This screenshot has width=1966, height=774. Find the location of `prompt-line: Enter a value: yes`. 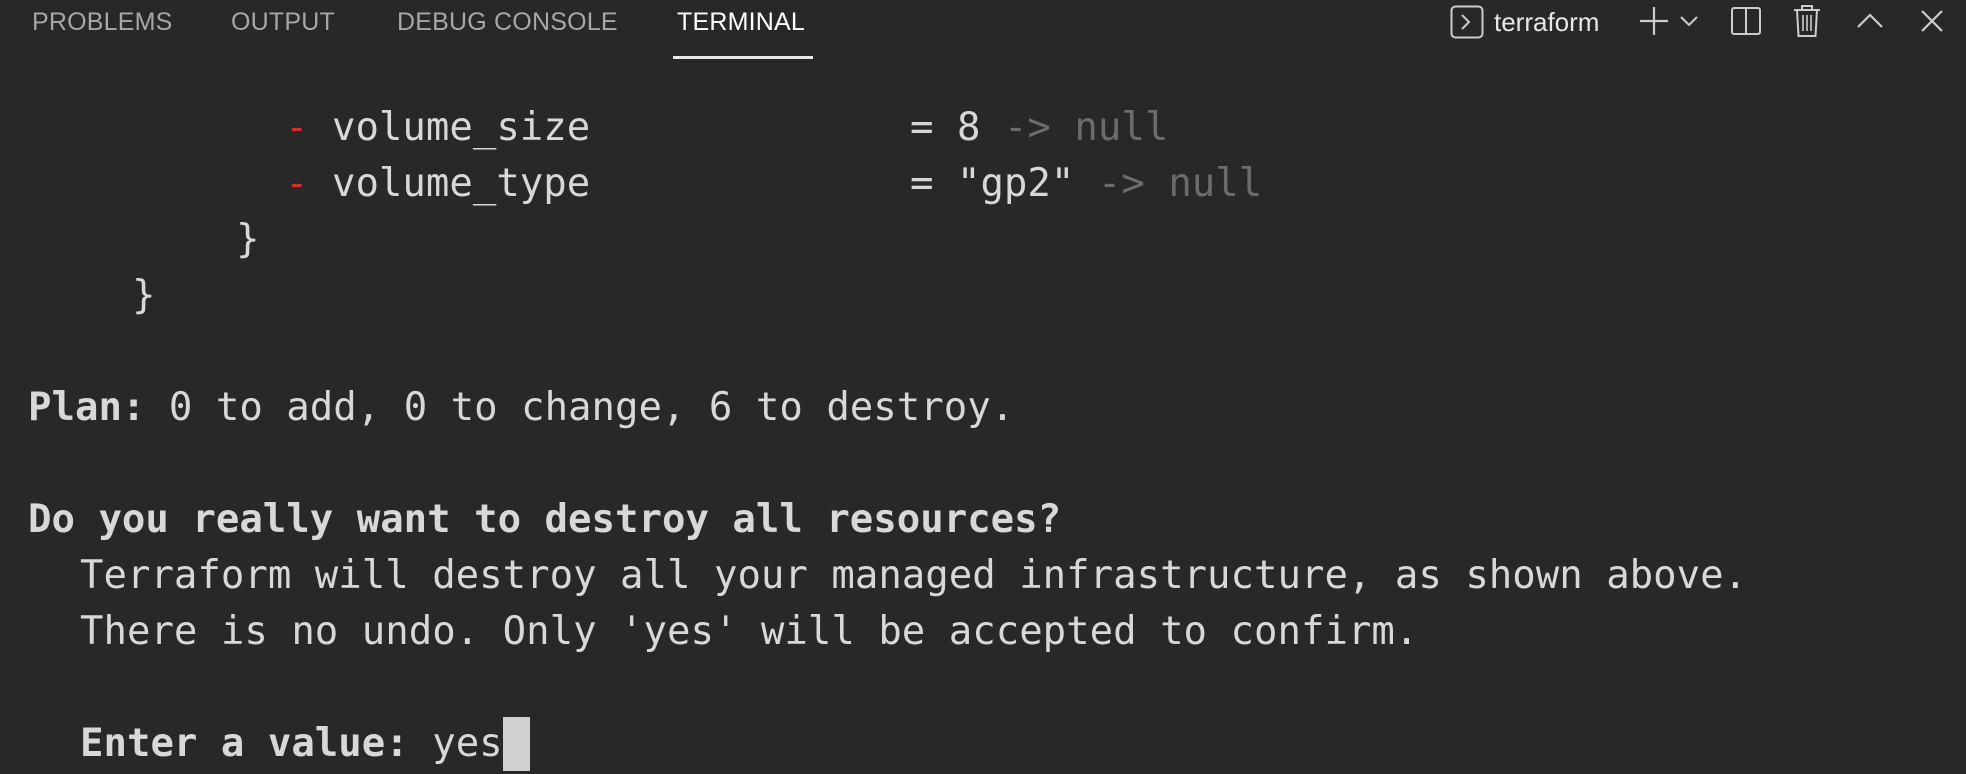

prompt-line: Enter a value: yes is located at coordinates (305, 744).